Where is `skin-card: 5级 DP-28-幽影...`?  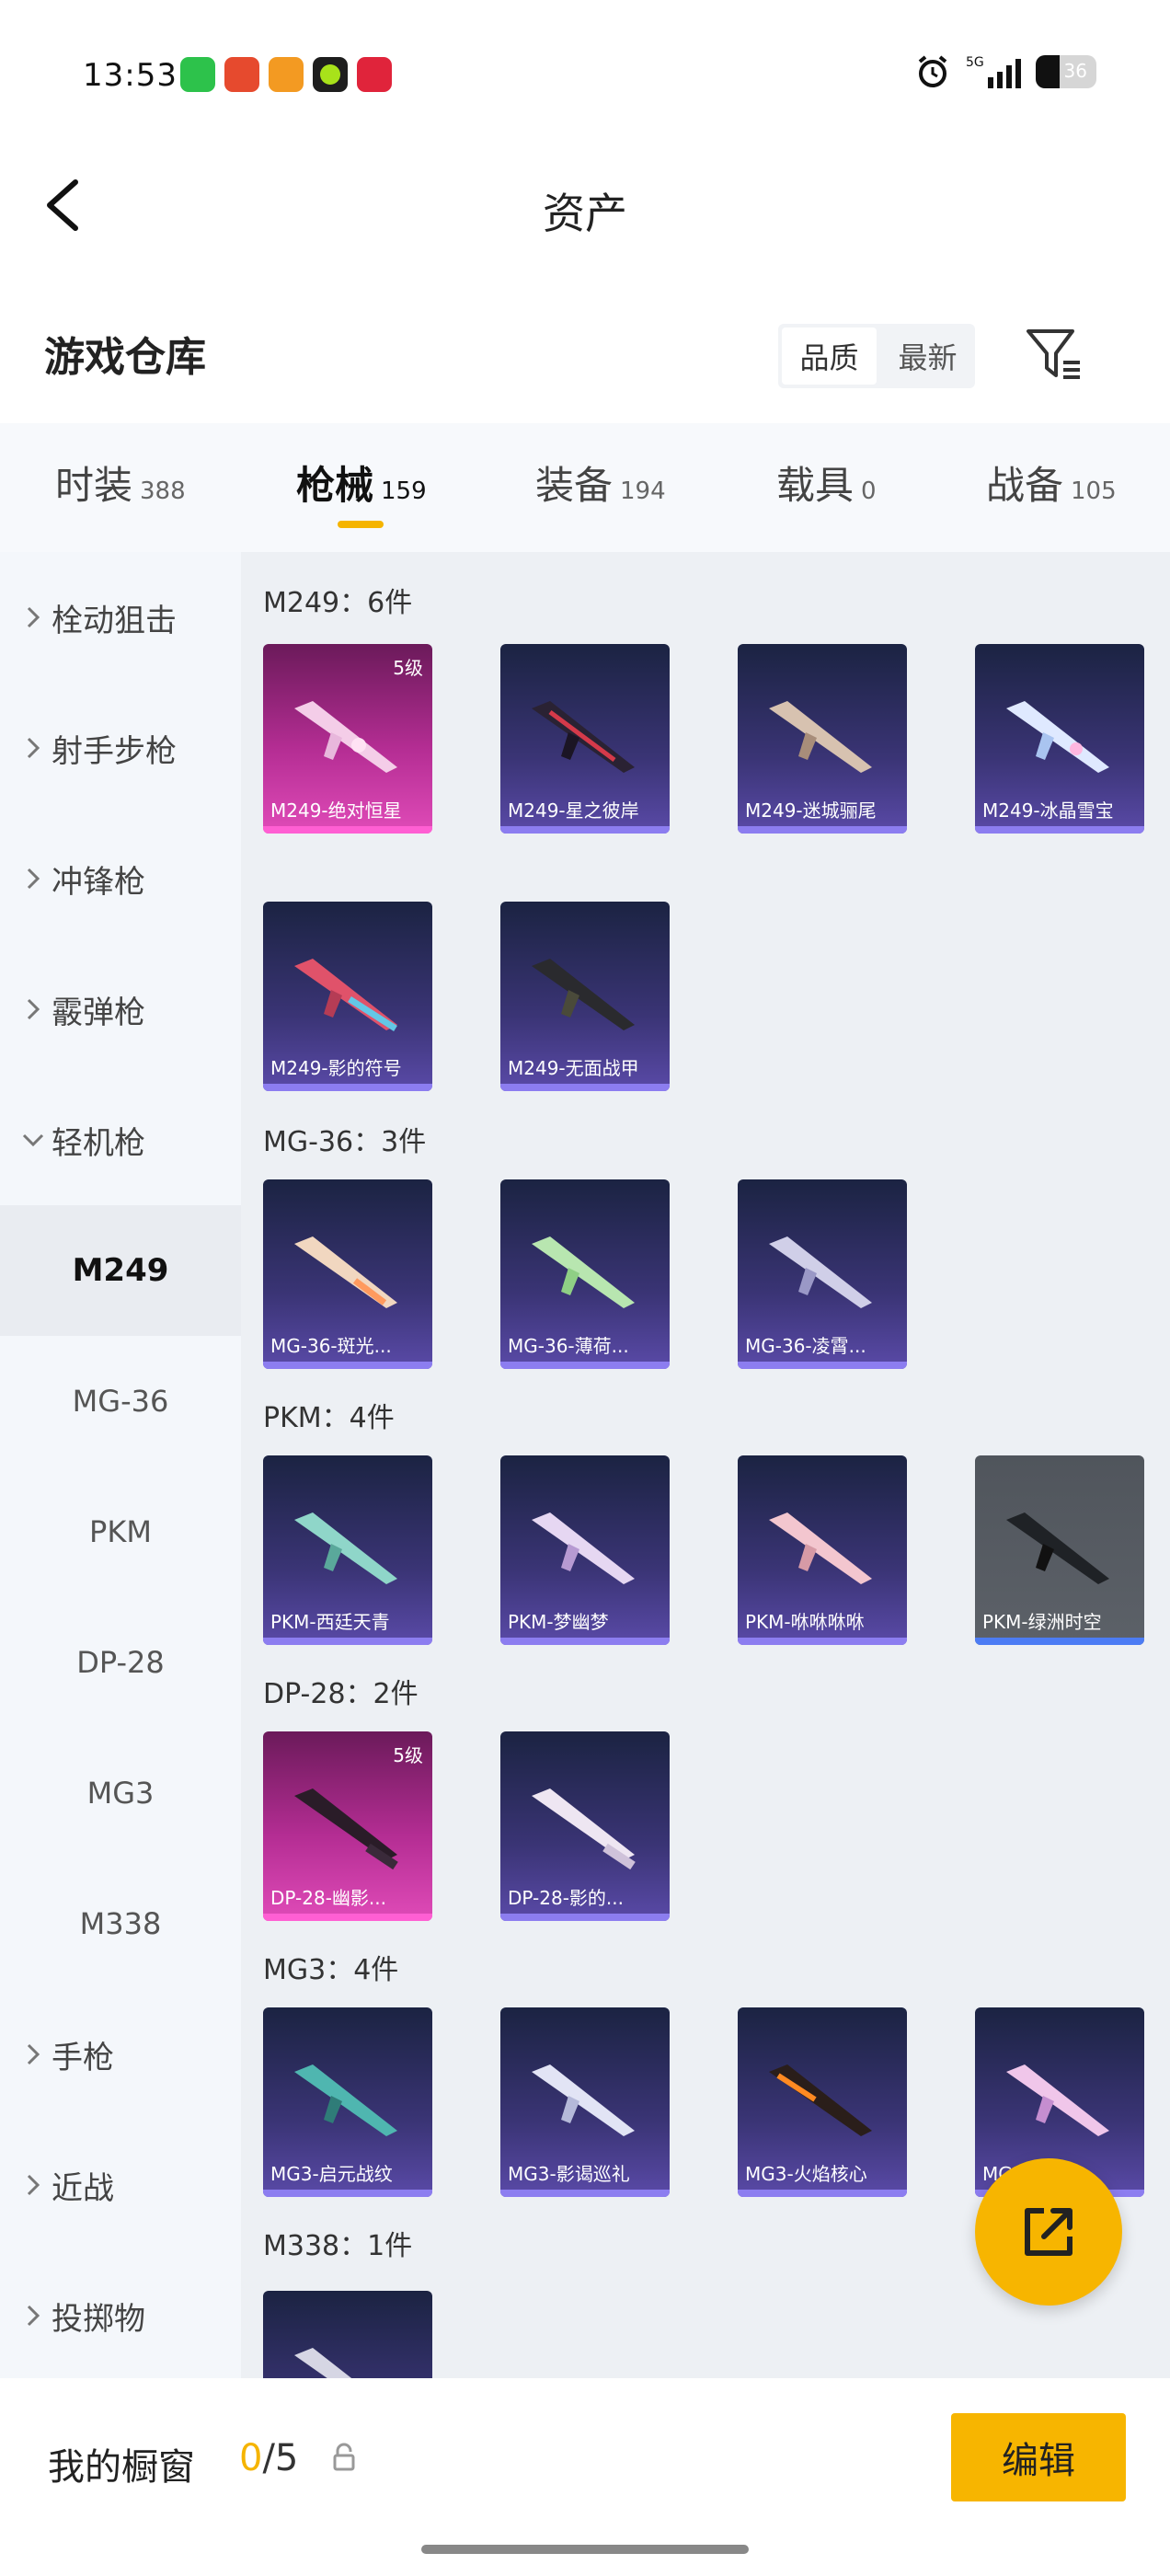
skin-card: 5级 DP-28-幽影... is located at coordinates (347, 1826).